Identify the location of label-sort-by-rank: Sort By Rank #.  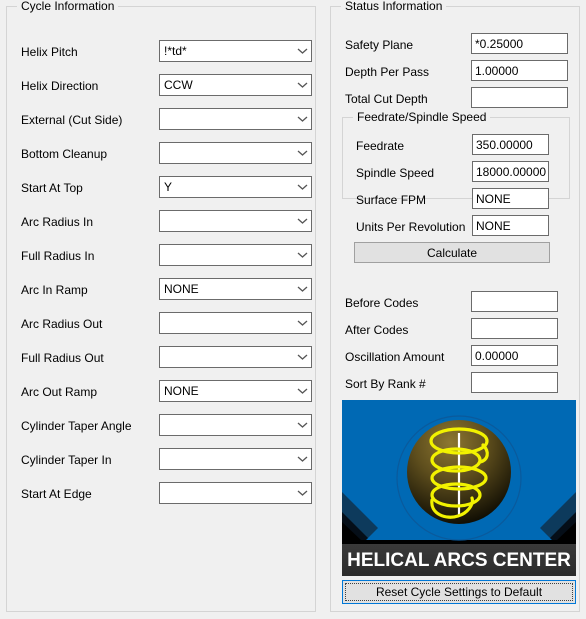
(385, 384).